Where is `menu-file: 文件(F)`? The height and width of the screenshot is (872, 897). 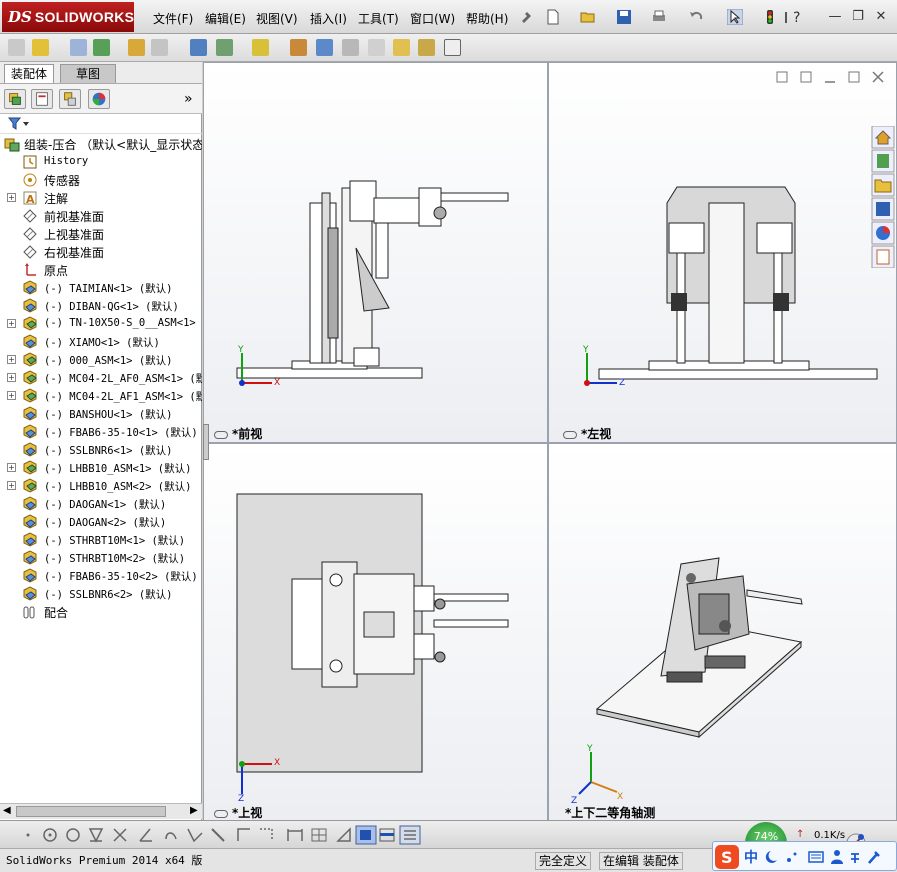 menu-file: 文件(F) is located at coordinates (173, 18).